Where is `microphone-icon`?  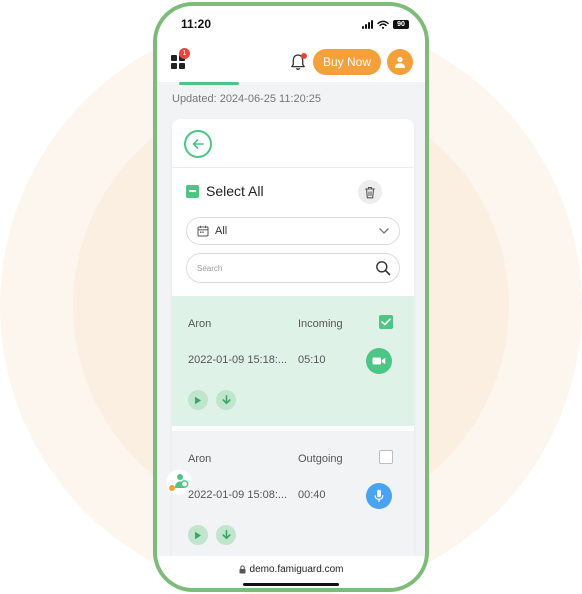 microphone-icon is located at coordinates (379, 495).